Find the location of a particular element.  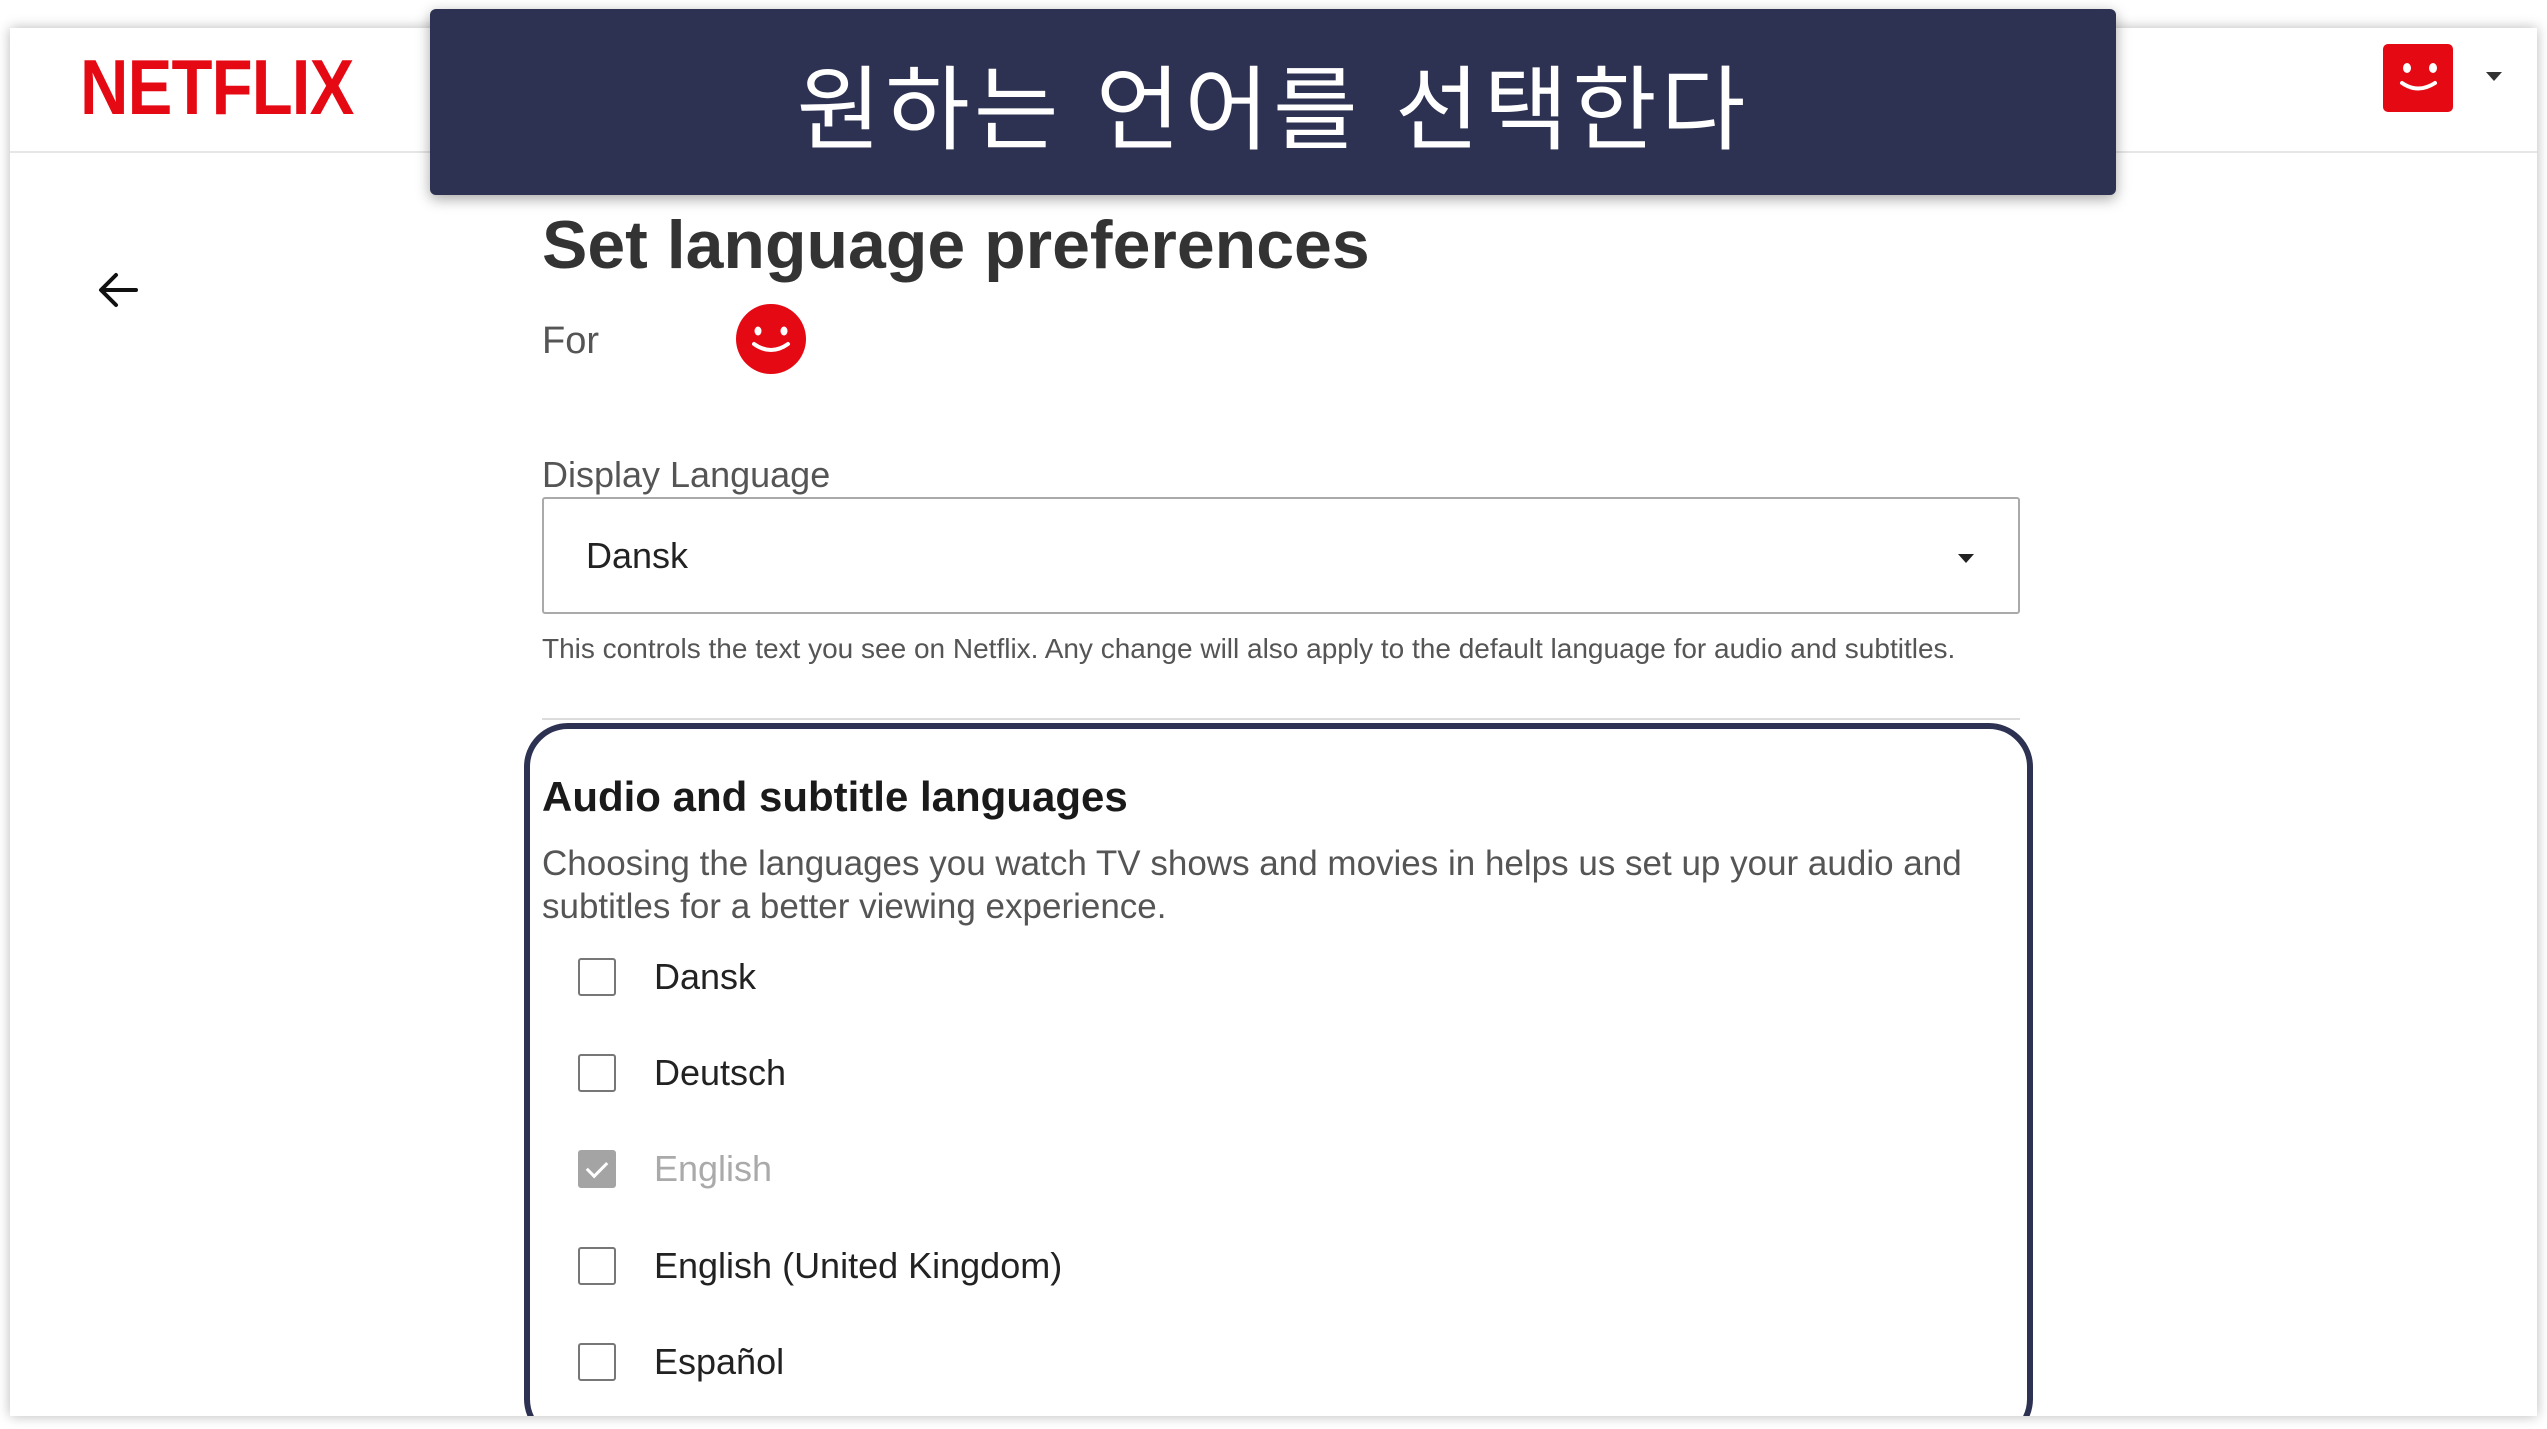

display-language-select: Dansk is located at coordinates (1281, 555).